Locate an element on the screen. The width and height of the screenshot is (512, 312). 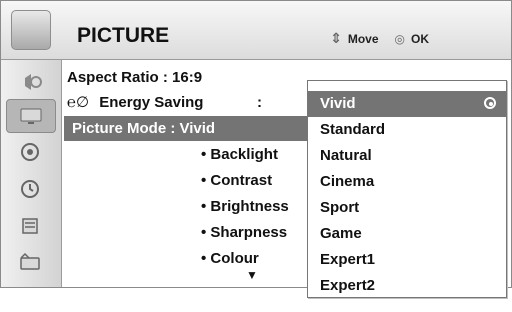
sidebar-item-picture is located at coordinates (31, 116).